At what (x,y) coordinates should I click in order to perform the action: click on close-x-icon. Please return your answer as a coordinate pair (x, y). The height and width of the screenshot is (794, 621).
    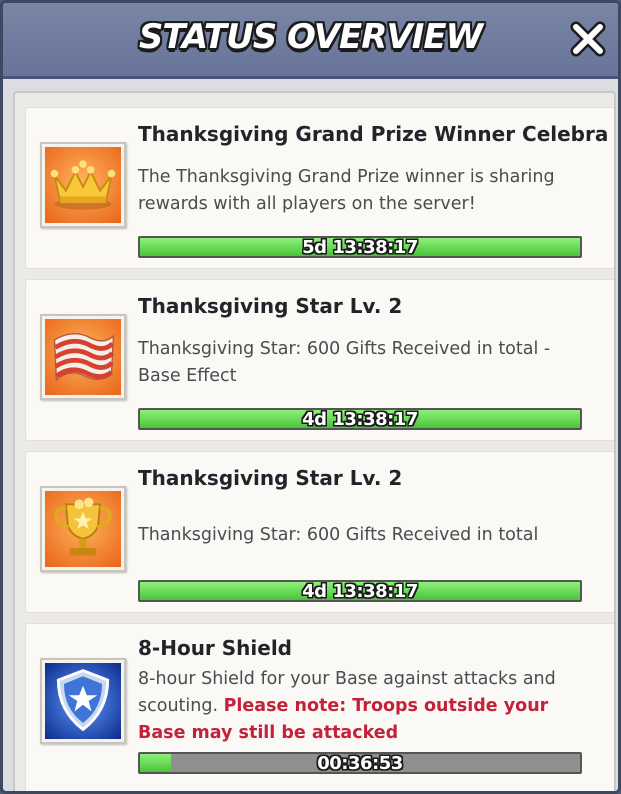
    Looking at the image, I should click on (588, 39).